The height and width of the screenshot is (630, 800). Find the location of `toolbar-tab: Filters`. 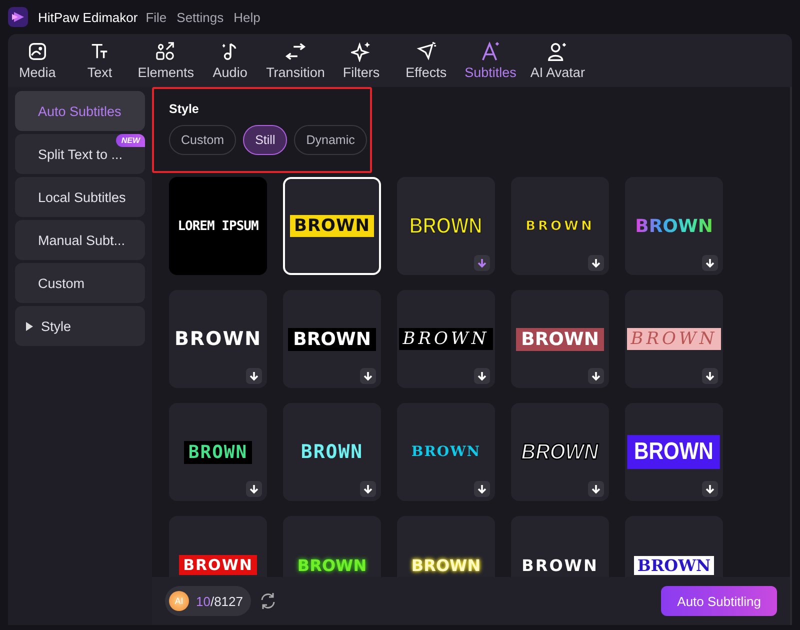

toolbar-tab: Filters is located at coordinates (361, 64).